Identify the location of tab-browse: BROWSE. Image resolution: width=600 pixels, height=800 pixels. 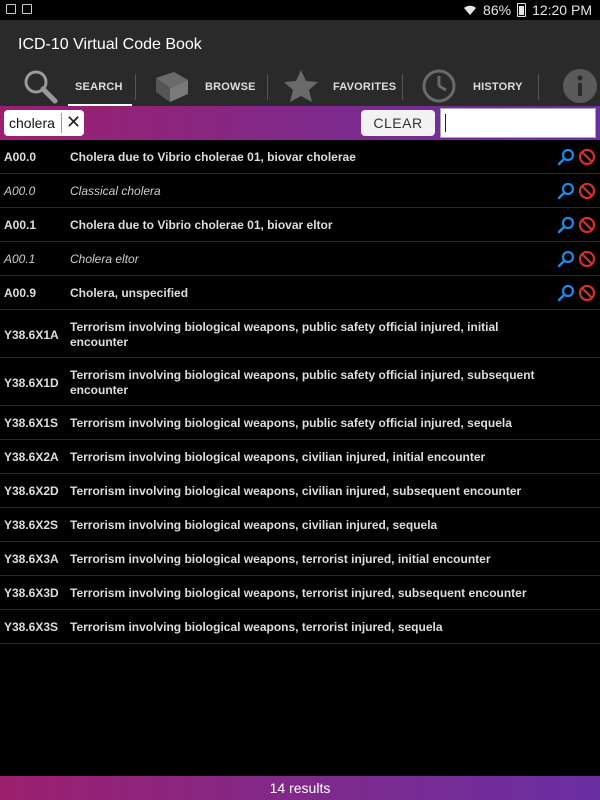
(210, 86).